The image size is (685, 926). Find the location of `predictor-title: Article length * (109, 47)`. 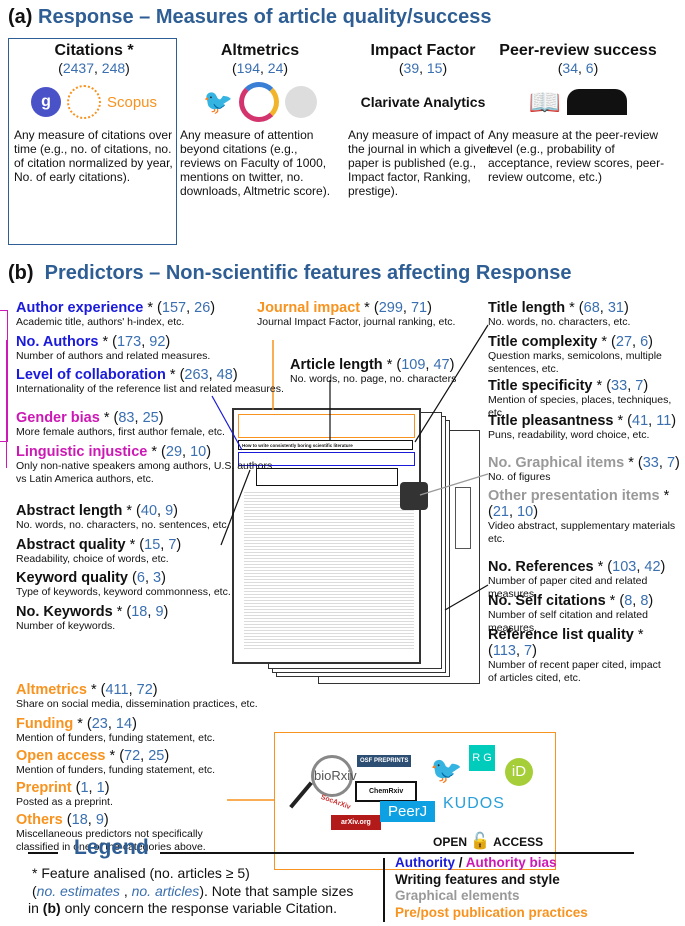

predictor-title: Article length * (109, 47) is located at coordinates (372, 365).